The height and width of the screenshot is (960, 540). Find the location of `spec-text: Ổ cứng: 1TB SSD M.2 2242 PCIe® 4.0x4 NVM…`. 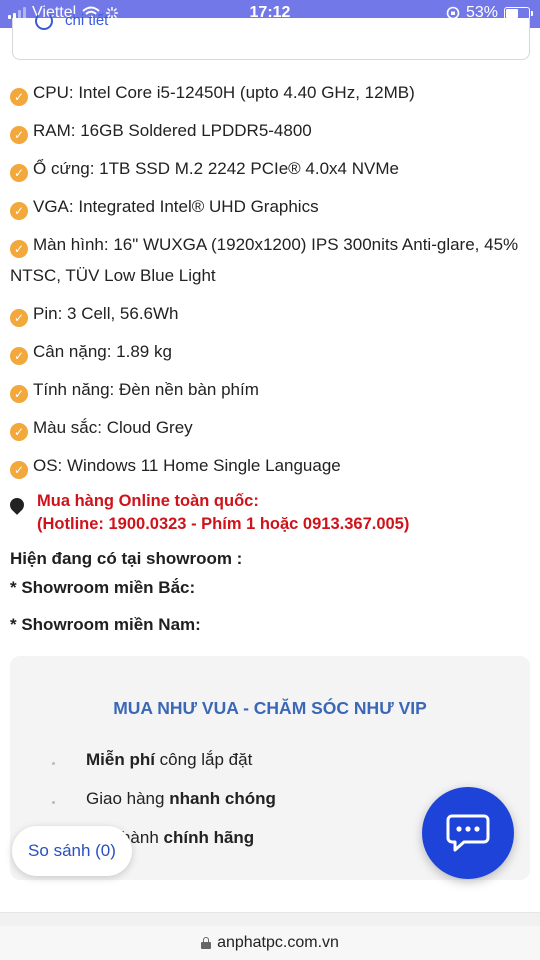

spec-text: Ổ cứng: 1TB SSD M.2 2242 PCIe® 4.0x4 NVM… is located at coordinates (216, 168).